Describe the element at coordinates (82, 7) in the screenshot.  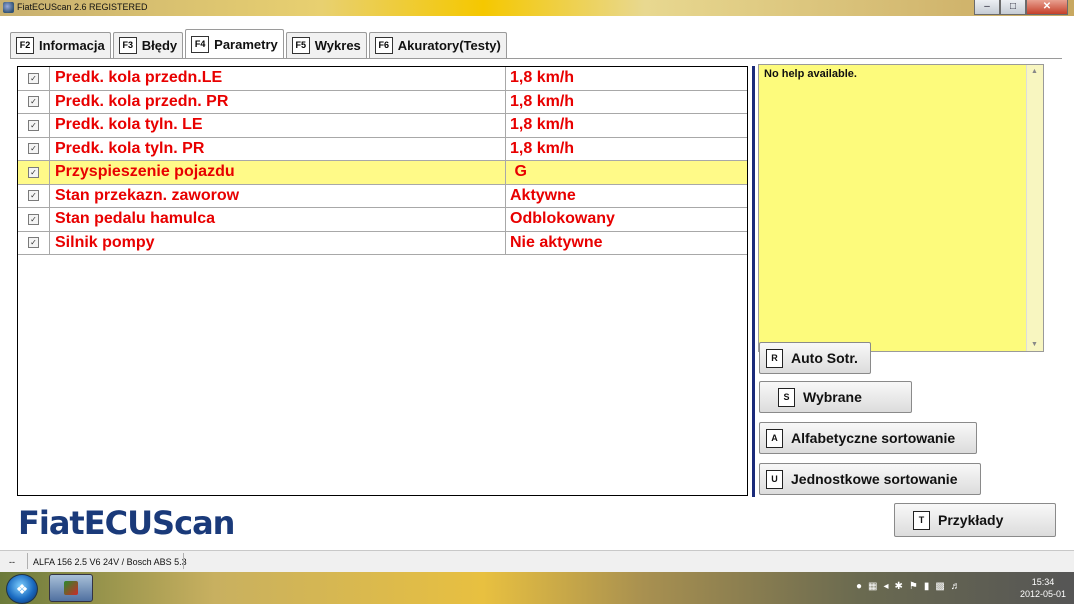
I see `window-title: FiatECUScan 2.6 REGISTERED` at that location.